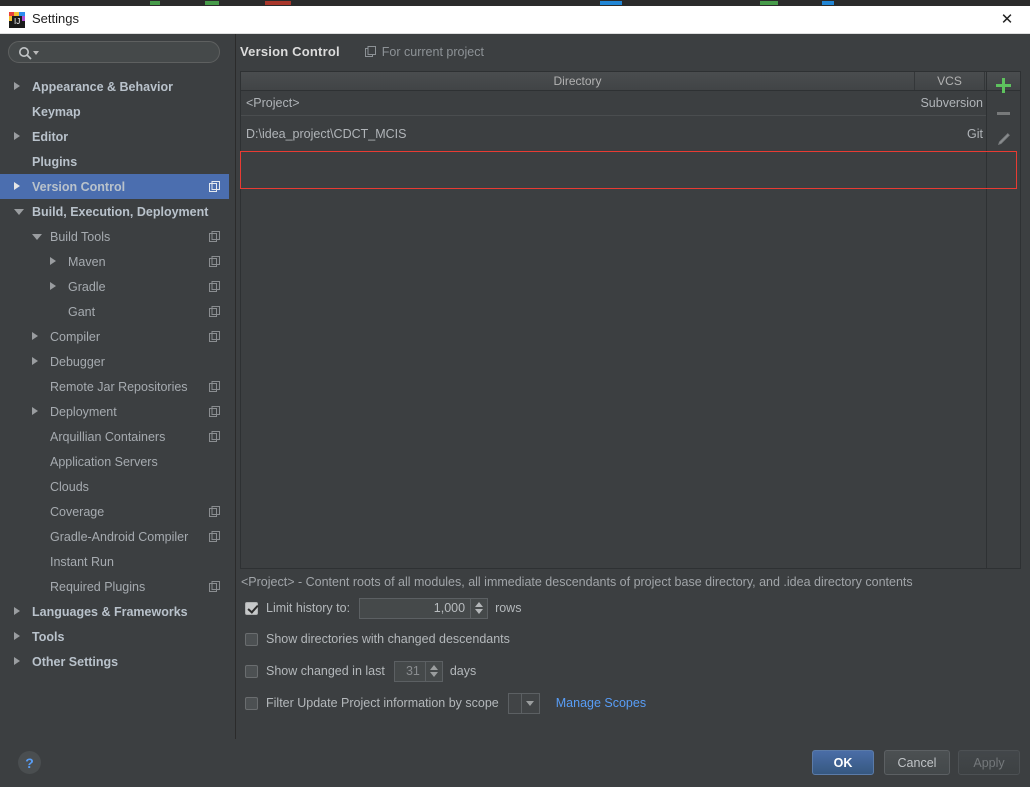 This screenshot has width=1030, height=787. Describe the element at coordinates (515, 763) in the screenshot. I see `dialog-footer: ? OK Cancel Apply` at that location.